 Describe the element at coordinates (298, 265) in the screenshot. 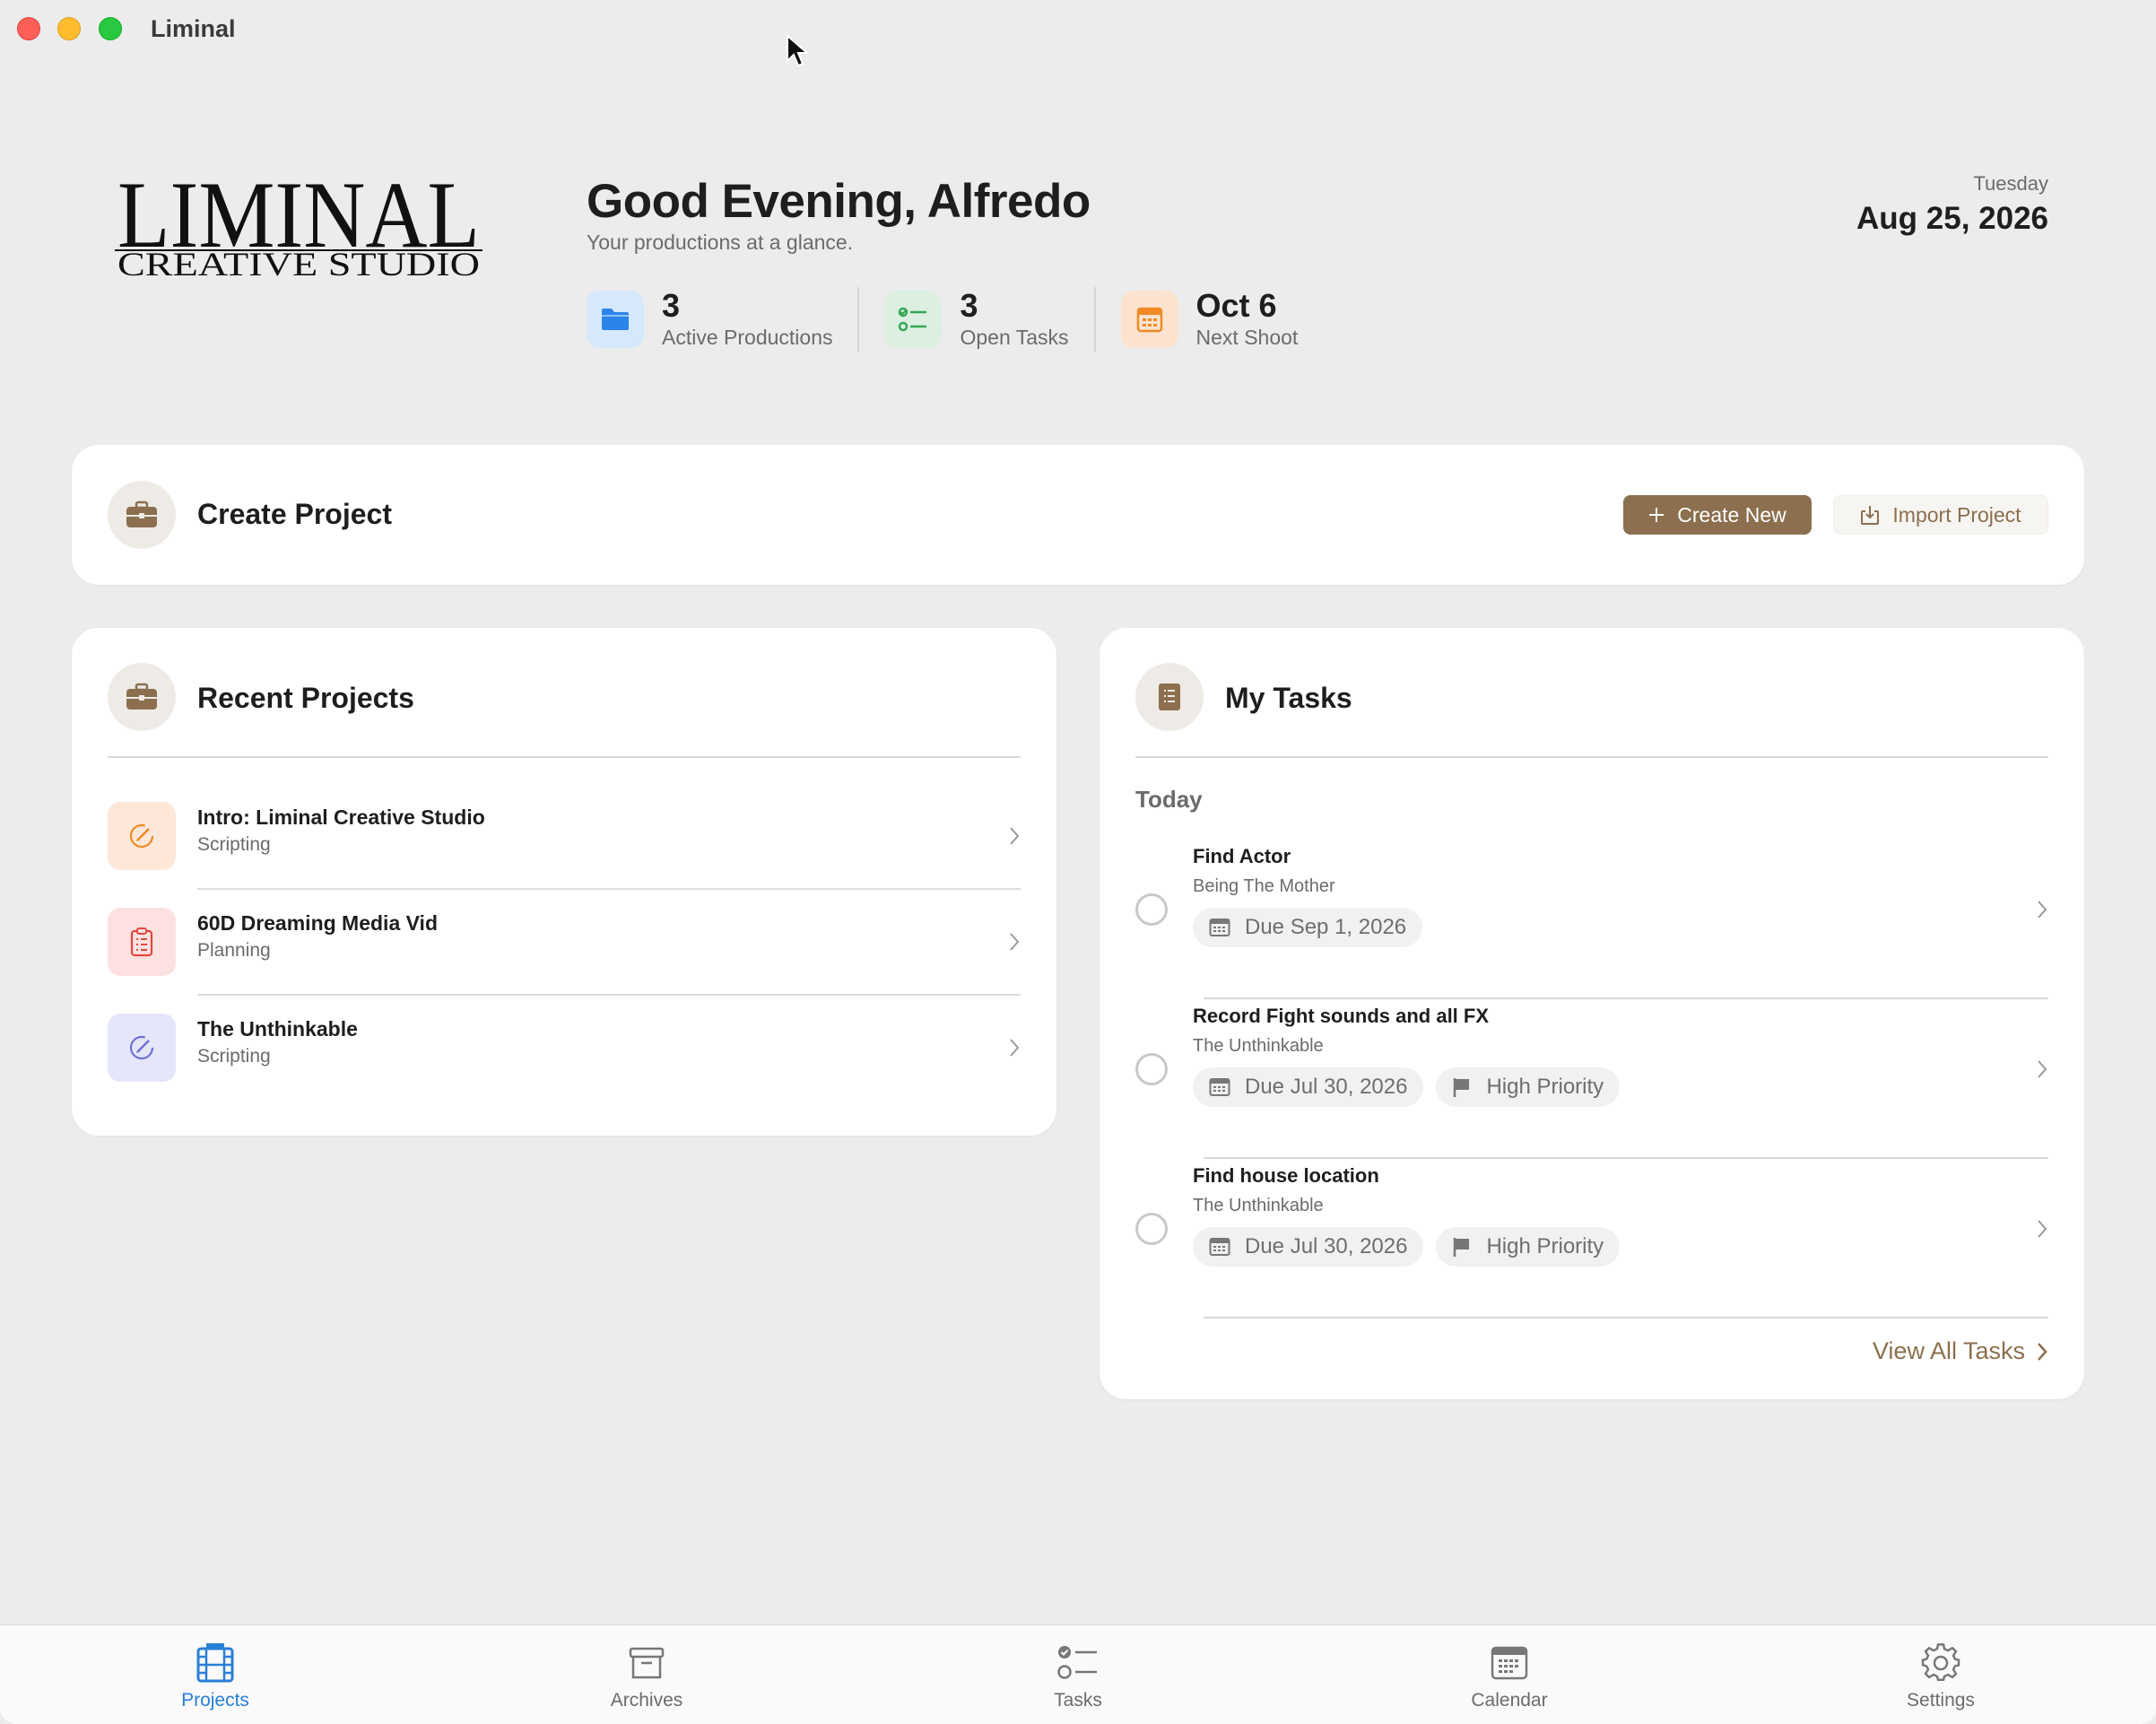

I see `svg-text: CREATIVE STUDIO` at that location.